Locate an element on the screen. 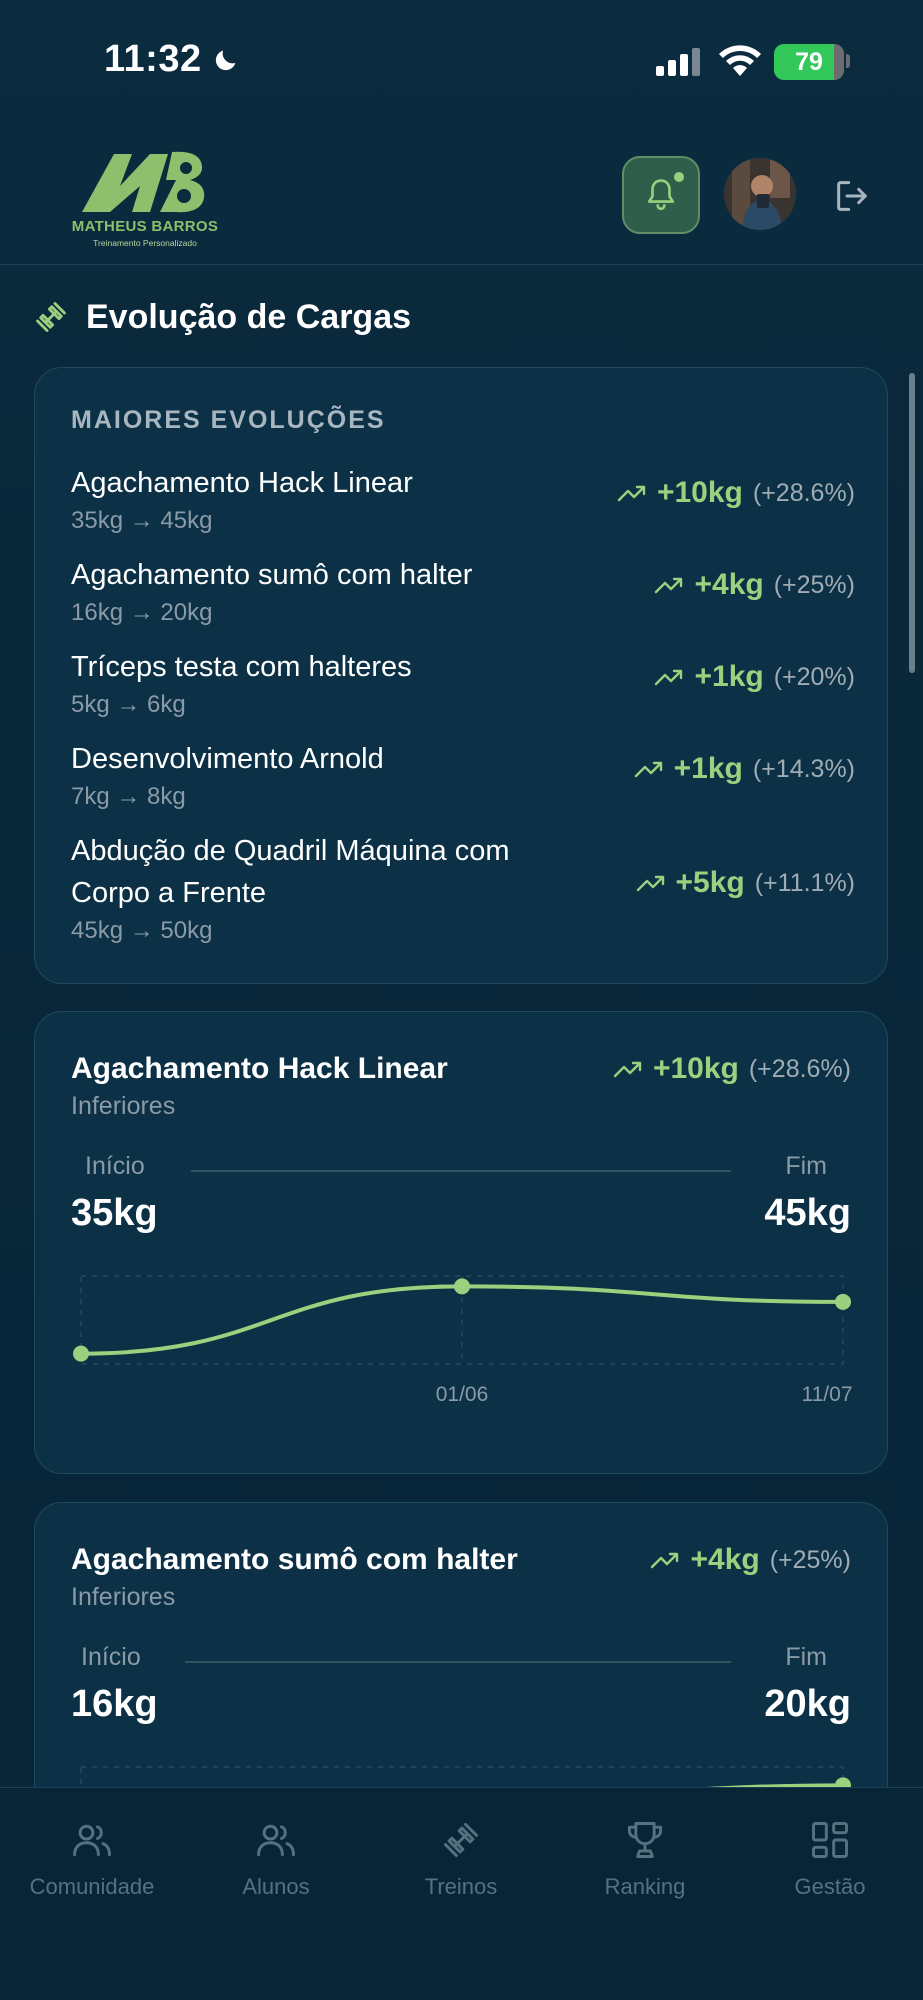  moon-icon is located at coordinates (225, 60).